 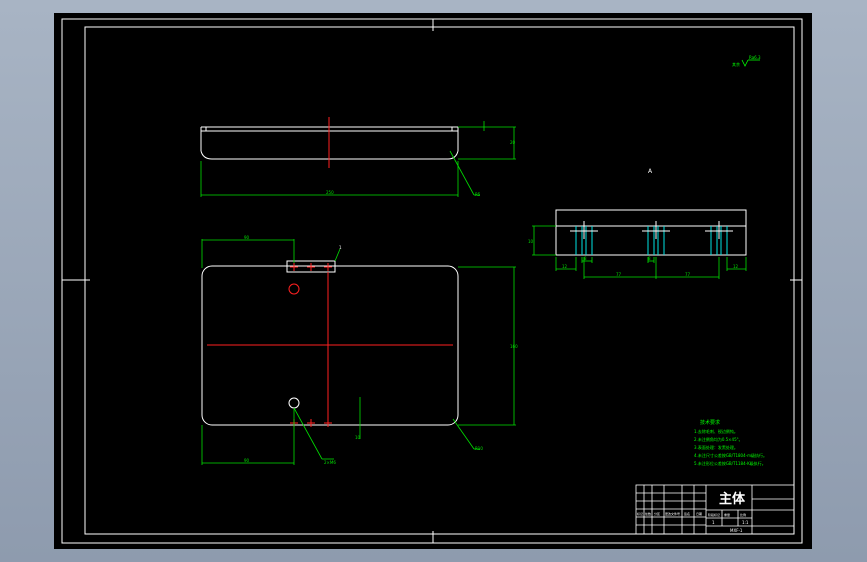 What do you see at coordinates (513, 142) in the screenshot?
I see `top-view-height-dim: 20` at bounding box center [513, 142].